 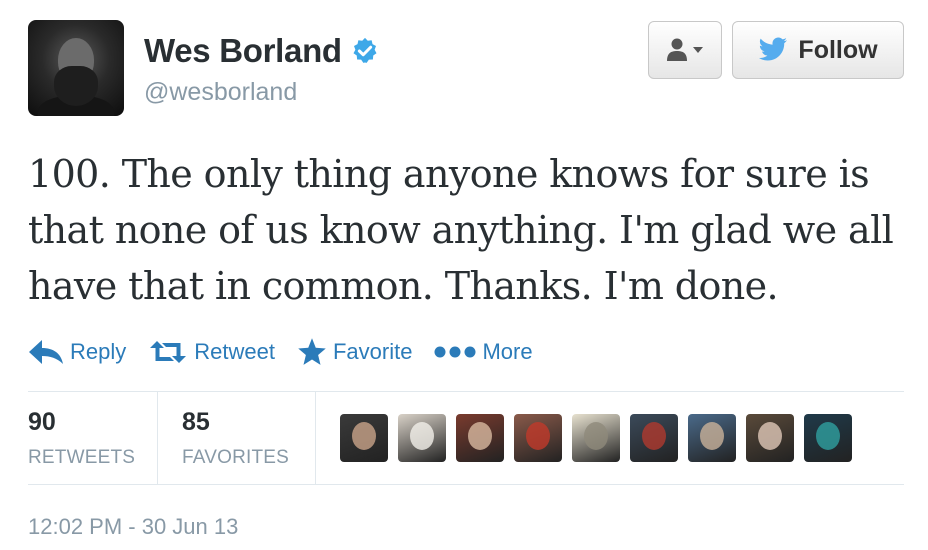 I want to click on author-handle: @wesborland, so click(x=220, y=92).